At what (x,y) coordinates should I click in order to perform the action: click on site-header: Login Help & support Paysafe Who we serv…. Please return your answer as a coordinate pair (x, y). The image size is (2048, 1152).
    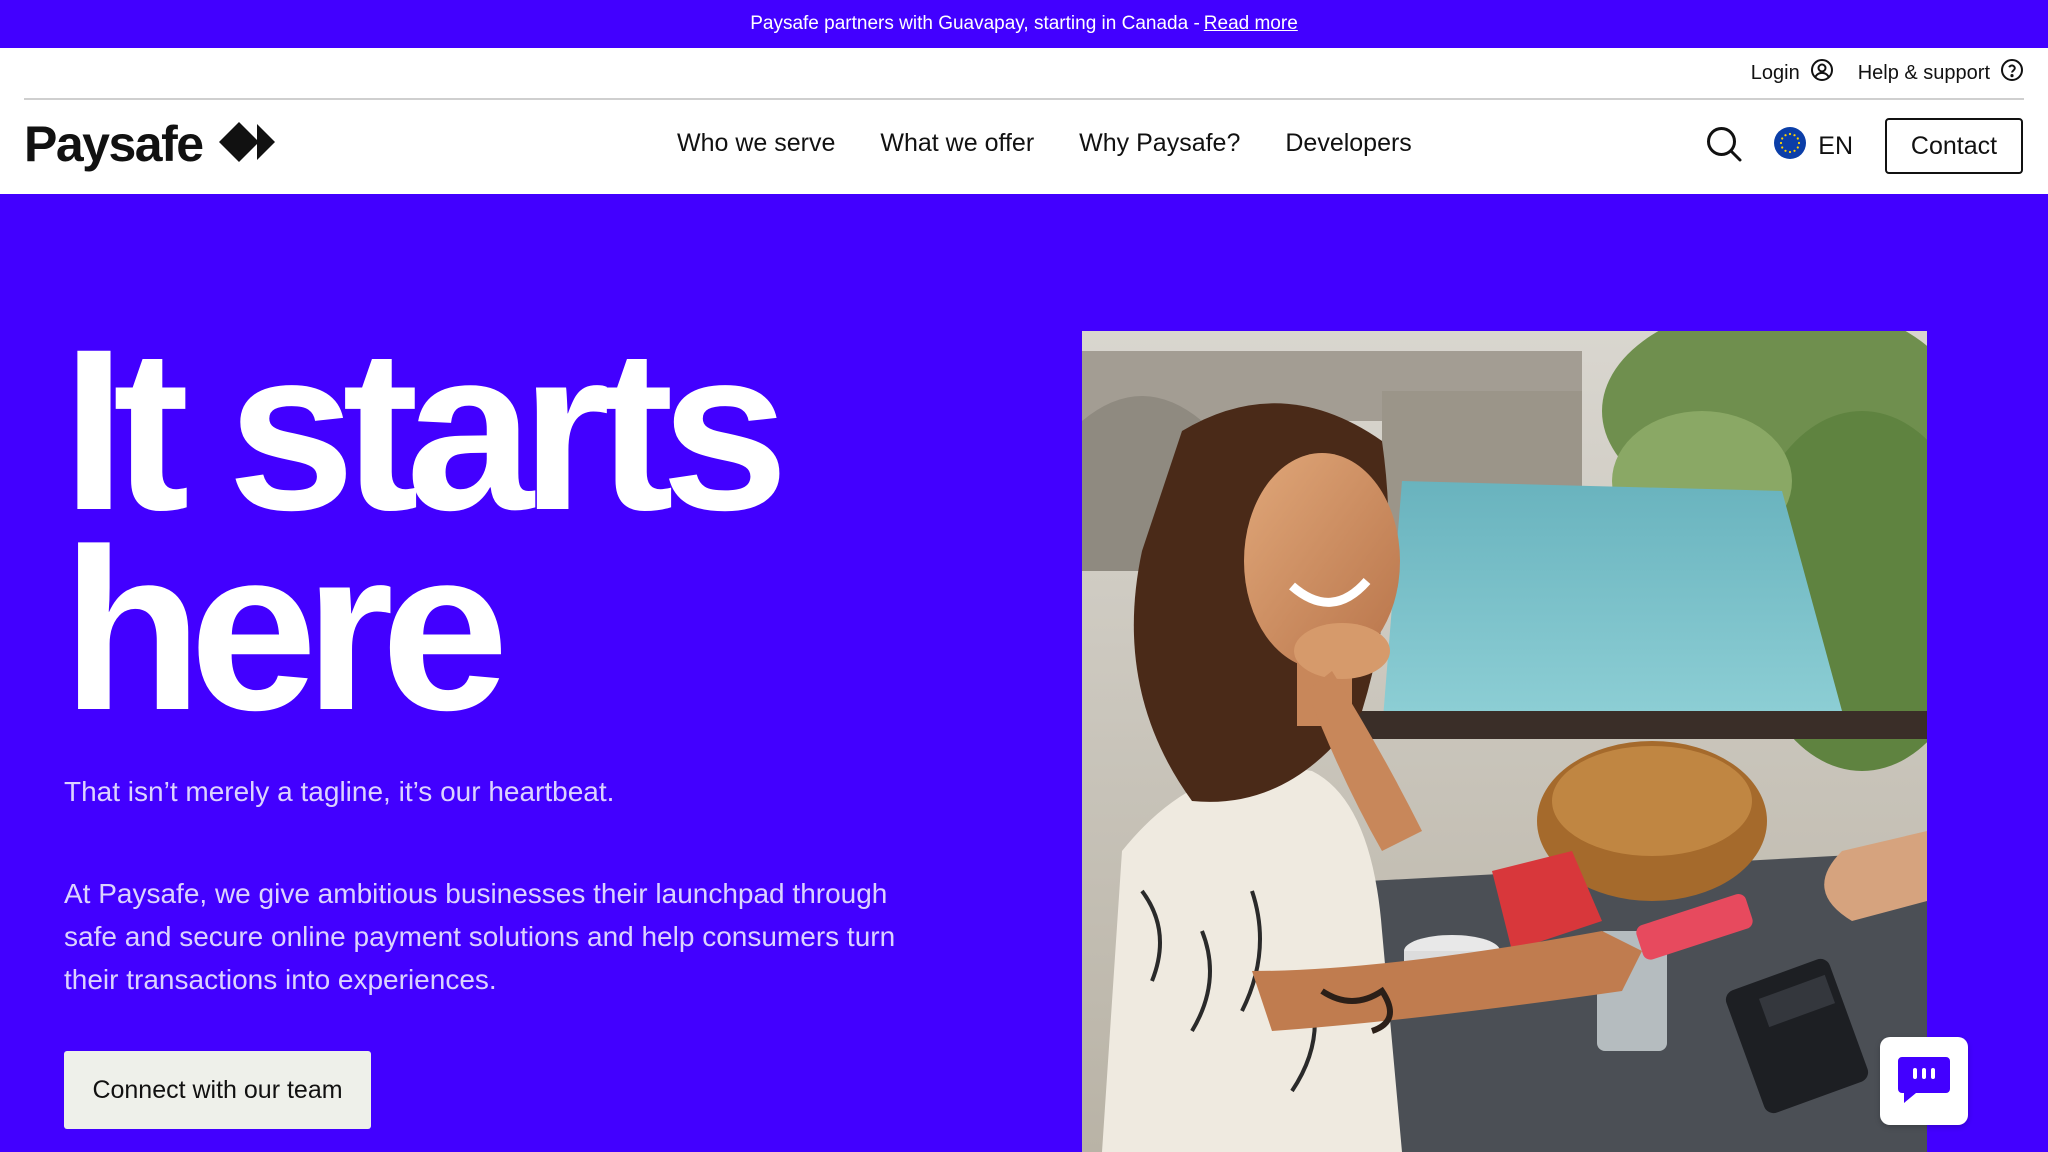
    Looking at the image, I should click on (1024, 121).